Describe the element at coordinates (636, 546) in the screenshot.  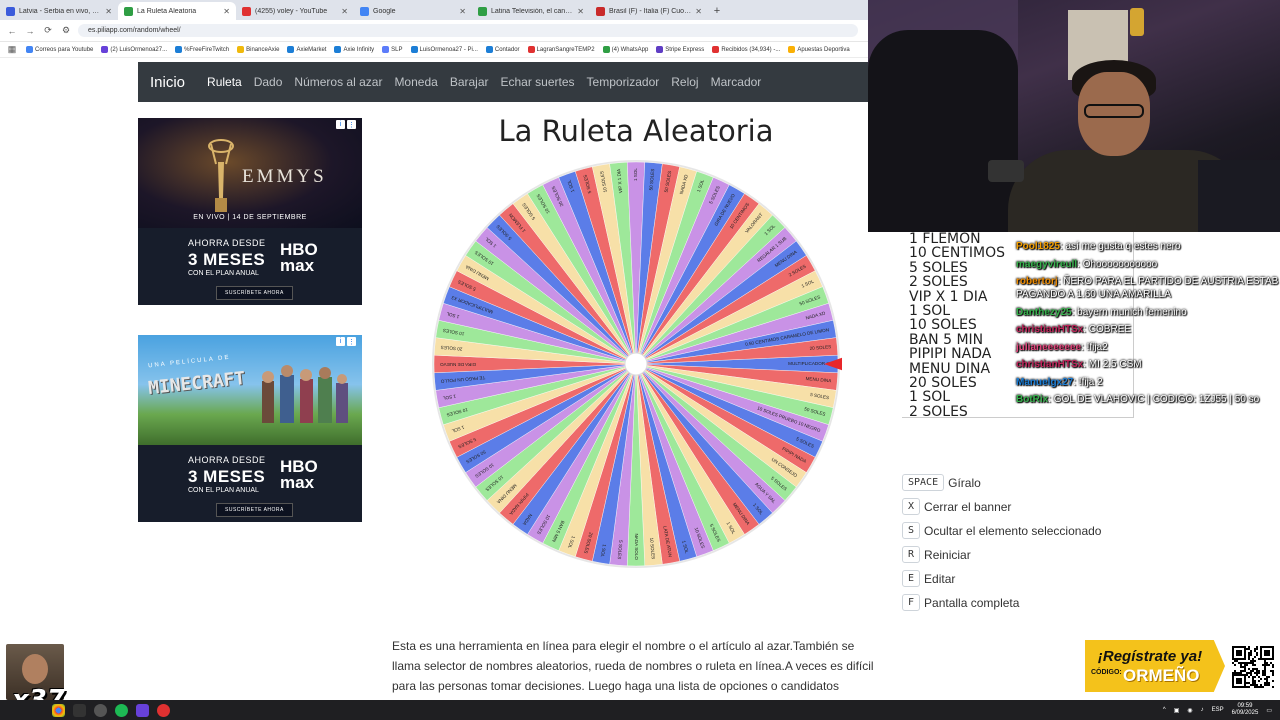
I see `wheel-segment-label: NADA SOLO` at that location.